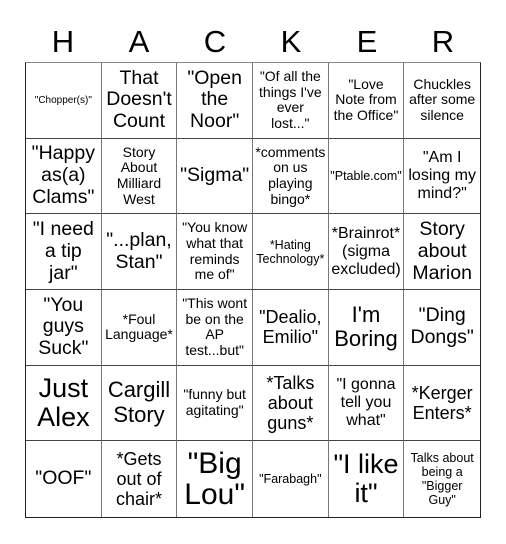  Describe the element at coordinates (140, 479) in the screenshot. I see `bingo-cell: *Gets out of chair*` at that location.